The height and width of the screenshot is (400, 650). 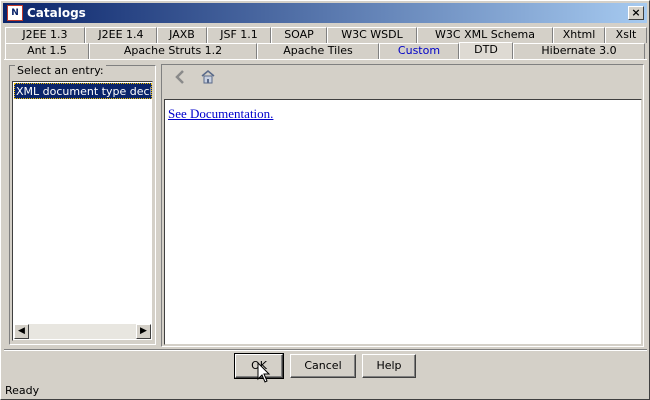 What do you see at coordinates (82, 211) in the screenshot?
I see `entry-list: XML document type declarat ◀ ▶` at bounding box center [82, 211].